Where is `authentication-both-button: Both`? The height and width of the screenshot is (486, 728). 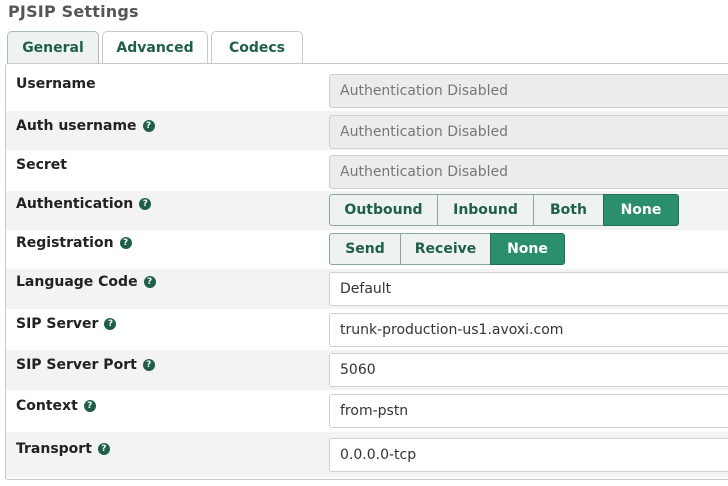 authentication-both-button: Both is located at coordinates (568, 210).